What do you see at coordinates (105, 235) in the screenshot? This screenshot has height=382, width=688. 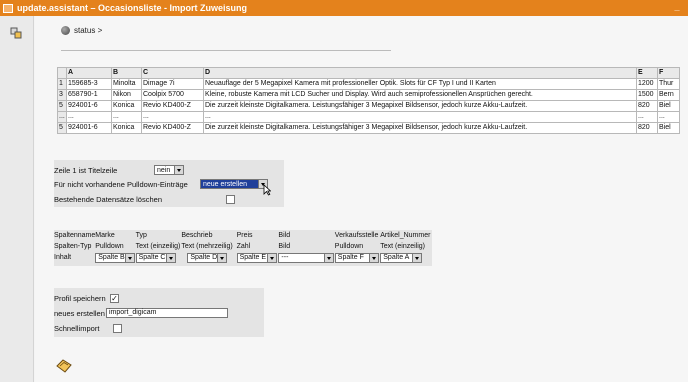 I see `mapping-name: Marke` at bounding box center [105, 235].